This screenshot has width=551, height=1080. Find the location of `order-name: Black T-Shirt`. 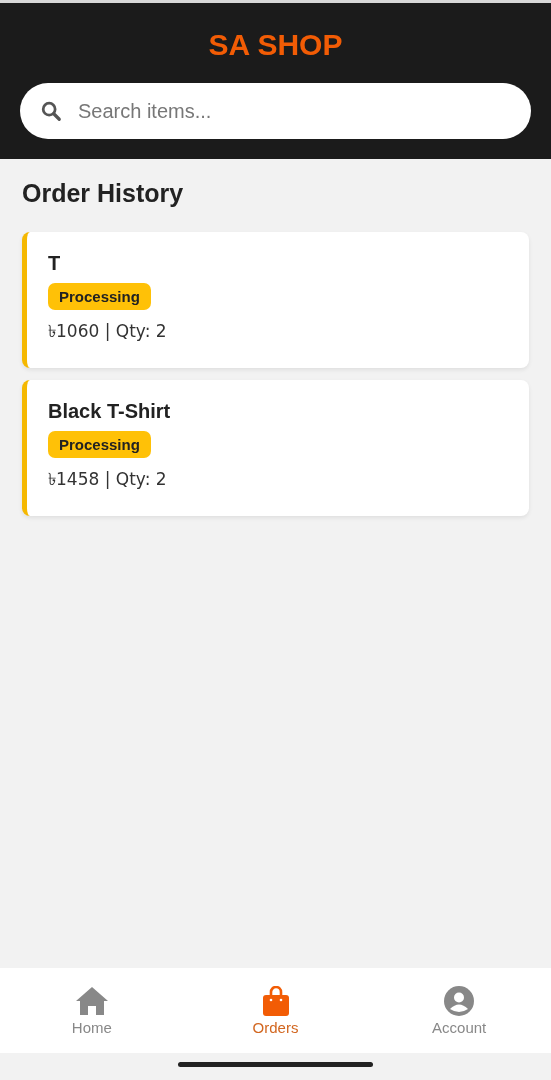

order-name: Black T-Shirt is located at coordinates (109, 411).